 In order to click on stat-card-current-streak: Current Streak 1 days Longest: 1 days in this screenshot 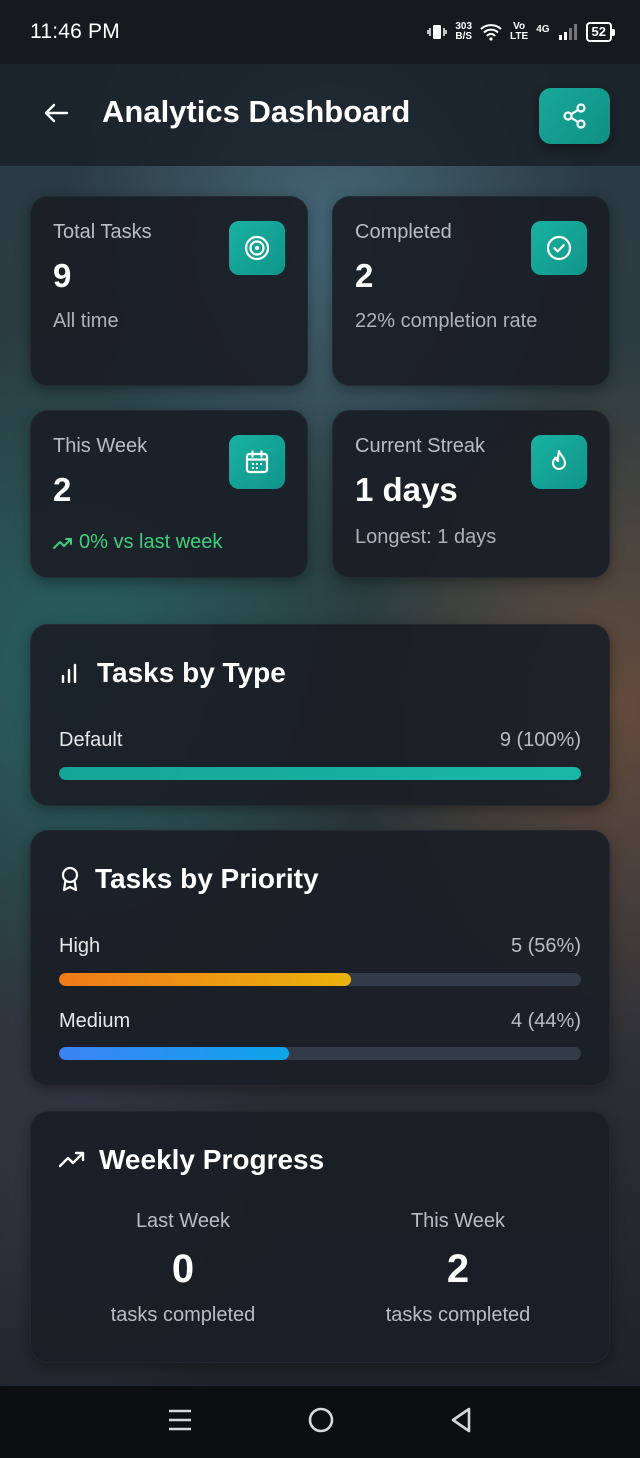, I will do `click(471, 494)`.